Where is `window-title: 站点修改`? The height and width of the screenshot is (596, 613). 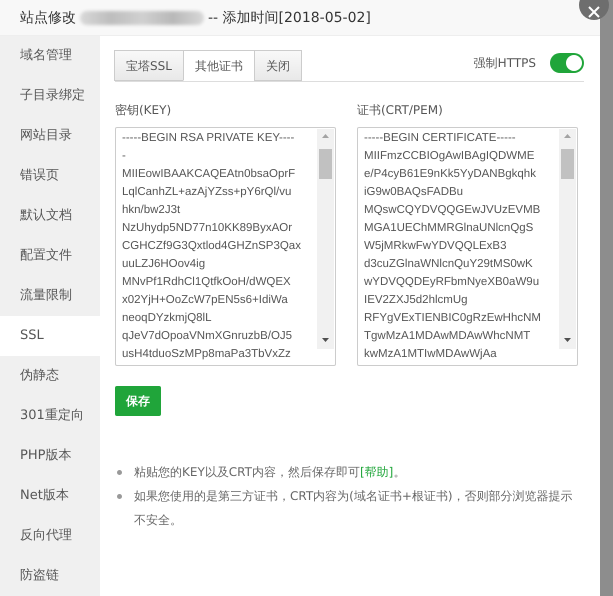 window-title: 站点修改 is located at coordinates (48, 17).